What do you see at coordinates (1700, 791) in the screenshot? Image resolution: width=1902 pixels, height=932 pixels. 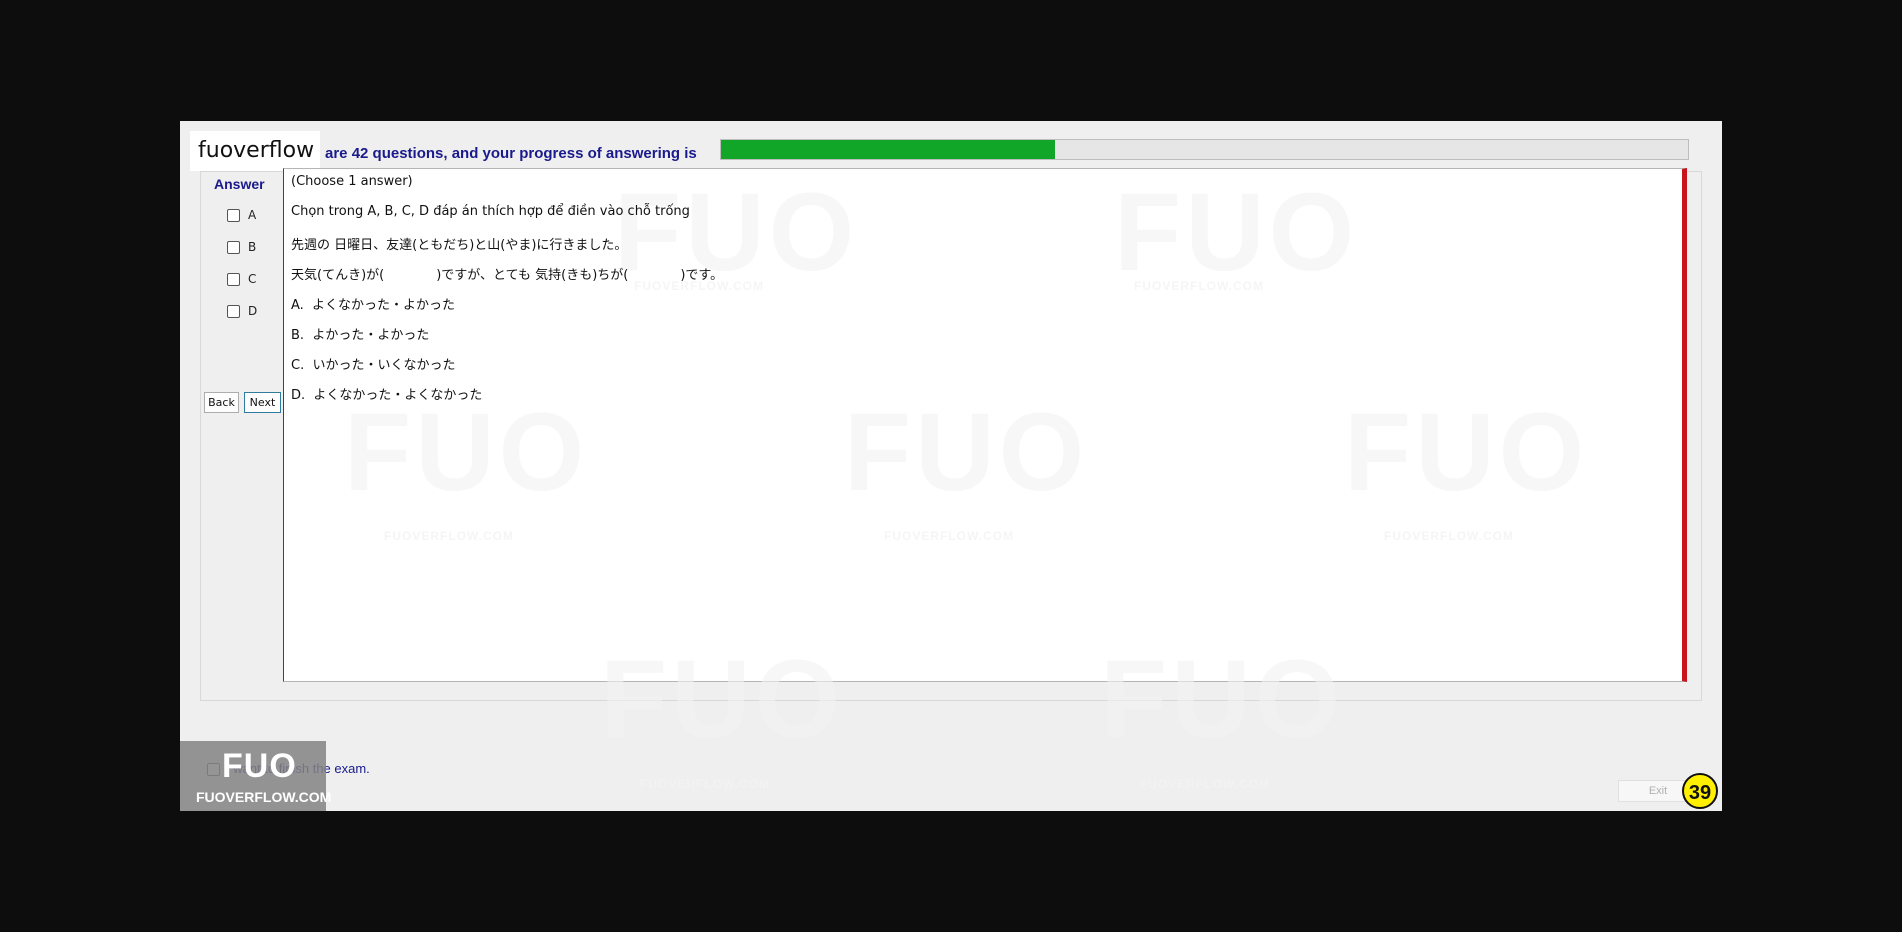 I see `timer-badge: 39` at bounding box center [1700, 791].